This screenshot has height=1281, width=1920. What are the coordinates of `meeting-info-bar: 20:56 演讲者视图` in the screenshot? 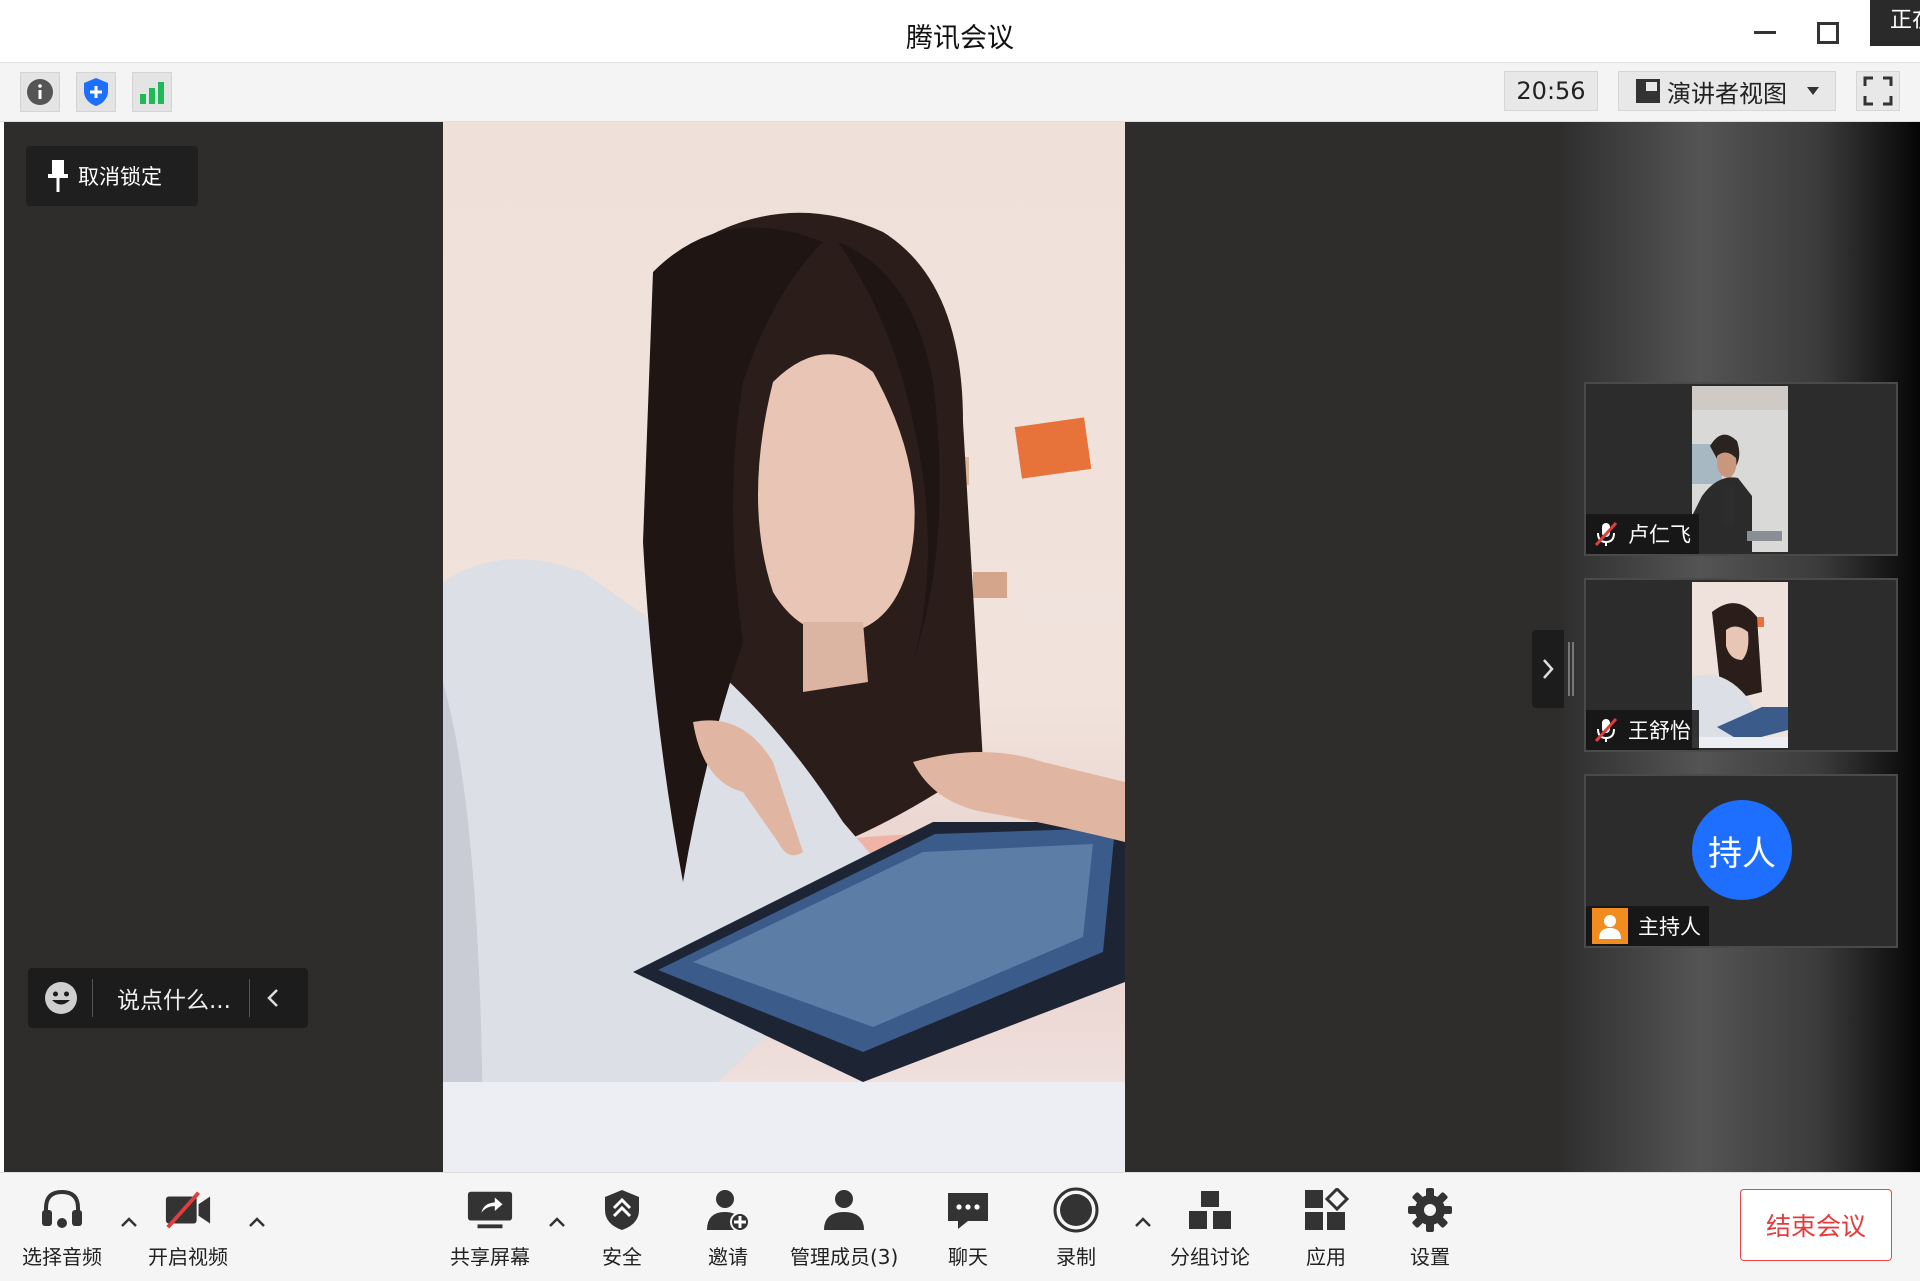 It's located at (960, 92).